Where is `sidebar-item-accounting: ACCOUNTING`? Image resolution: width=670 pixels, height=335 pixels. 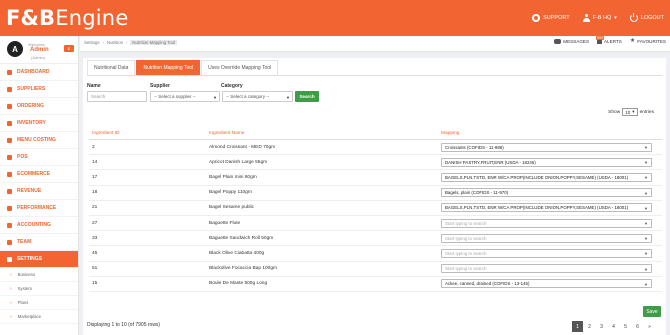 sidebar-item-accounting: ACCOUNTING is located at coordinates (39, 225).